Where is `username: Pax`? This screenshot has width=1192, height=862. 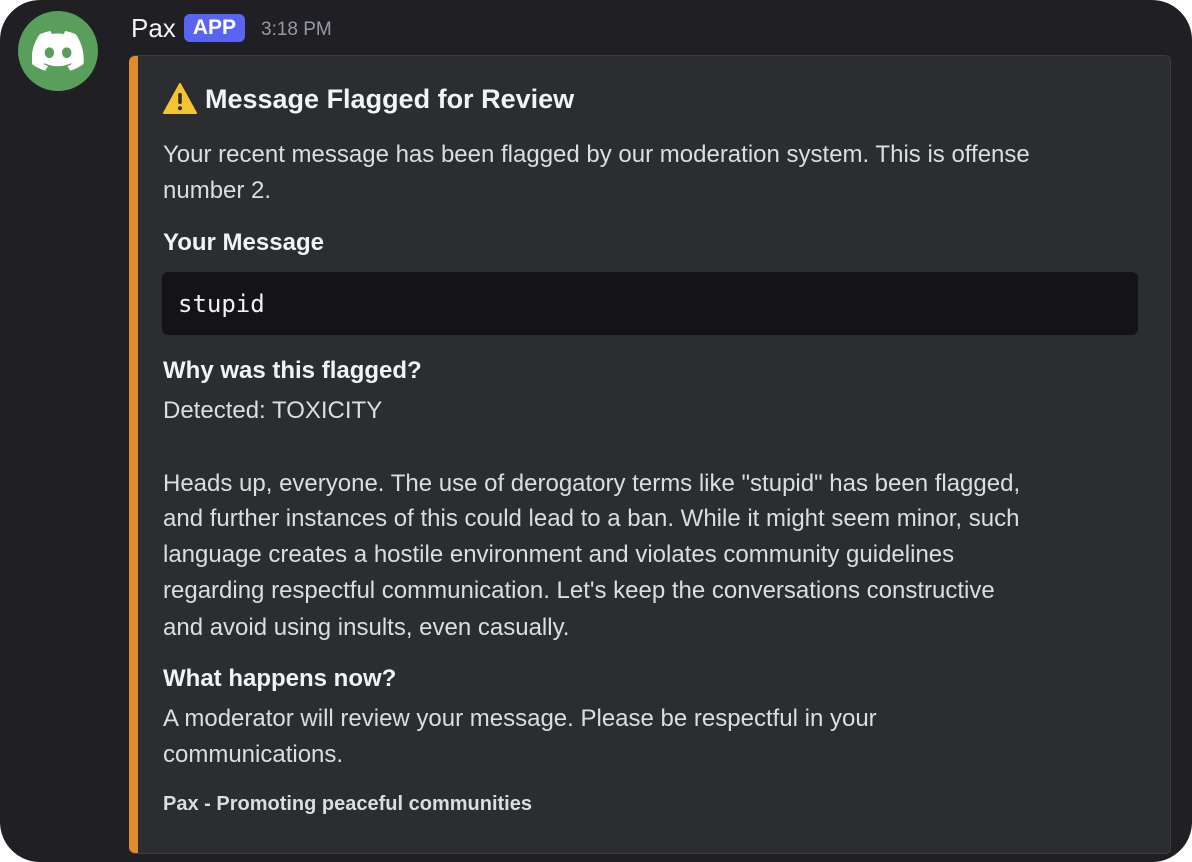 username: Pax is located at coordinates (153, 28).